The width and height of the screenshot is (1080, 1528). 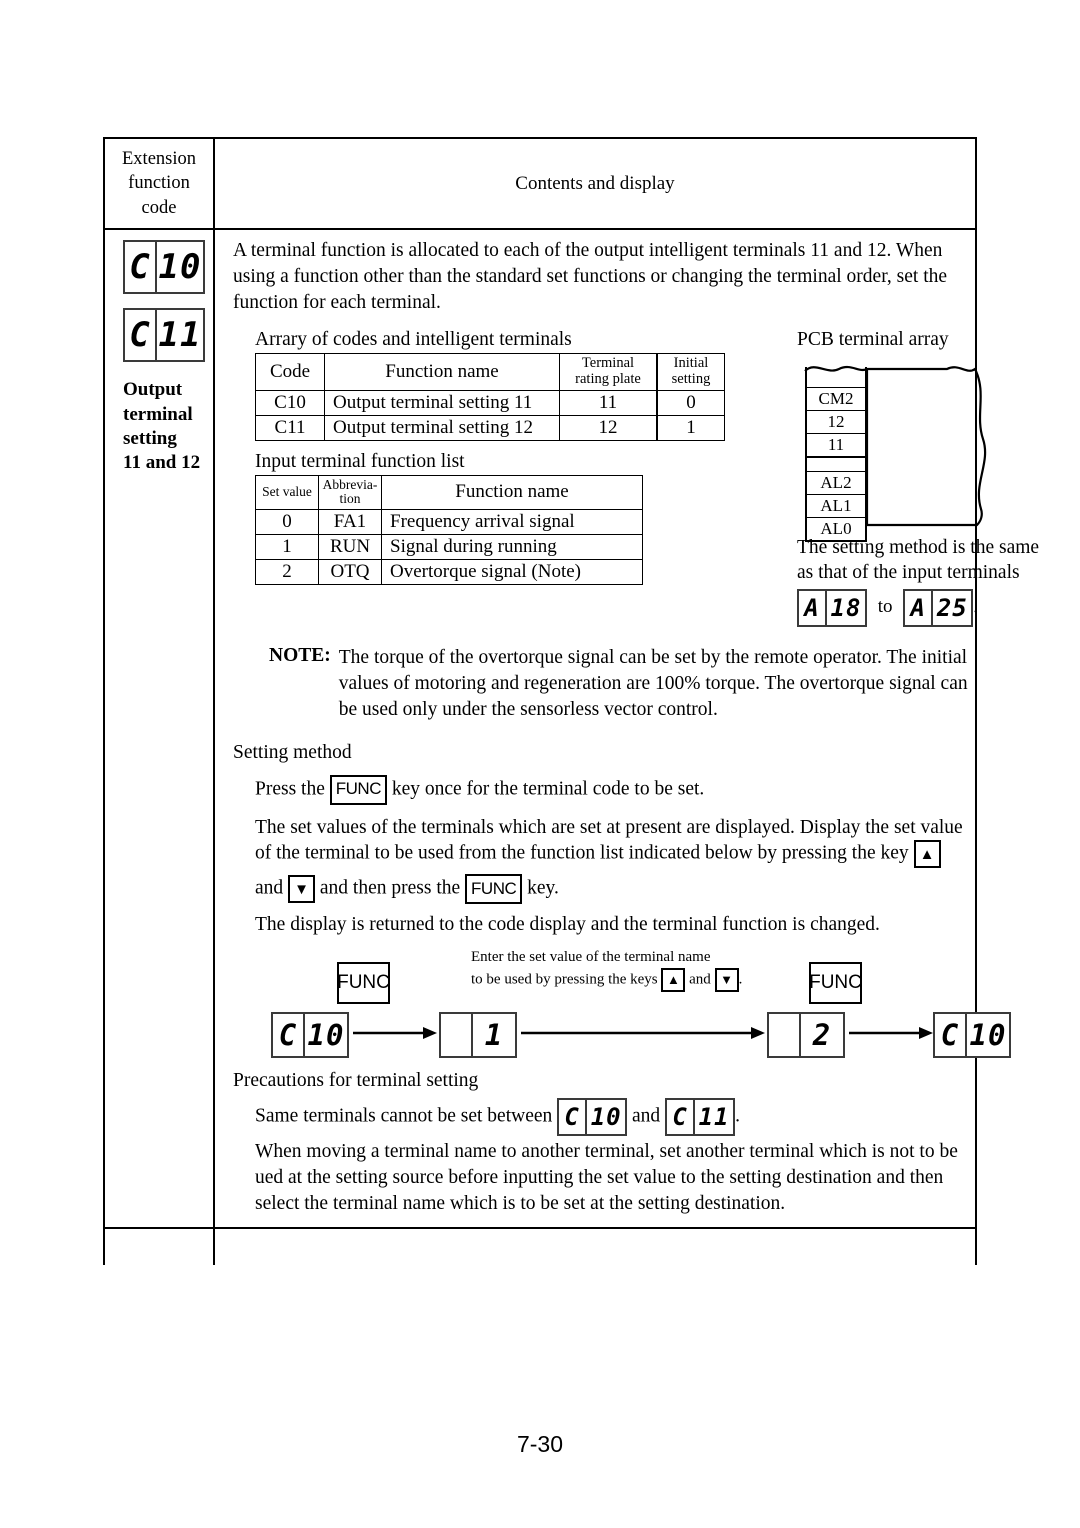 What do you see at coordinates (836, 454) in the screenshot?
I see `pcb-terminal-strip: CM2 12 11 AL2 AL1 AL0` at bounding box center [836, 454].